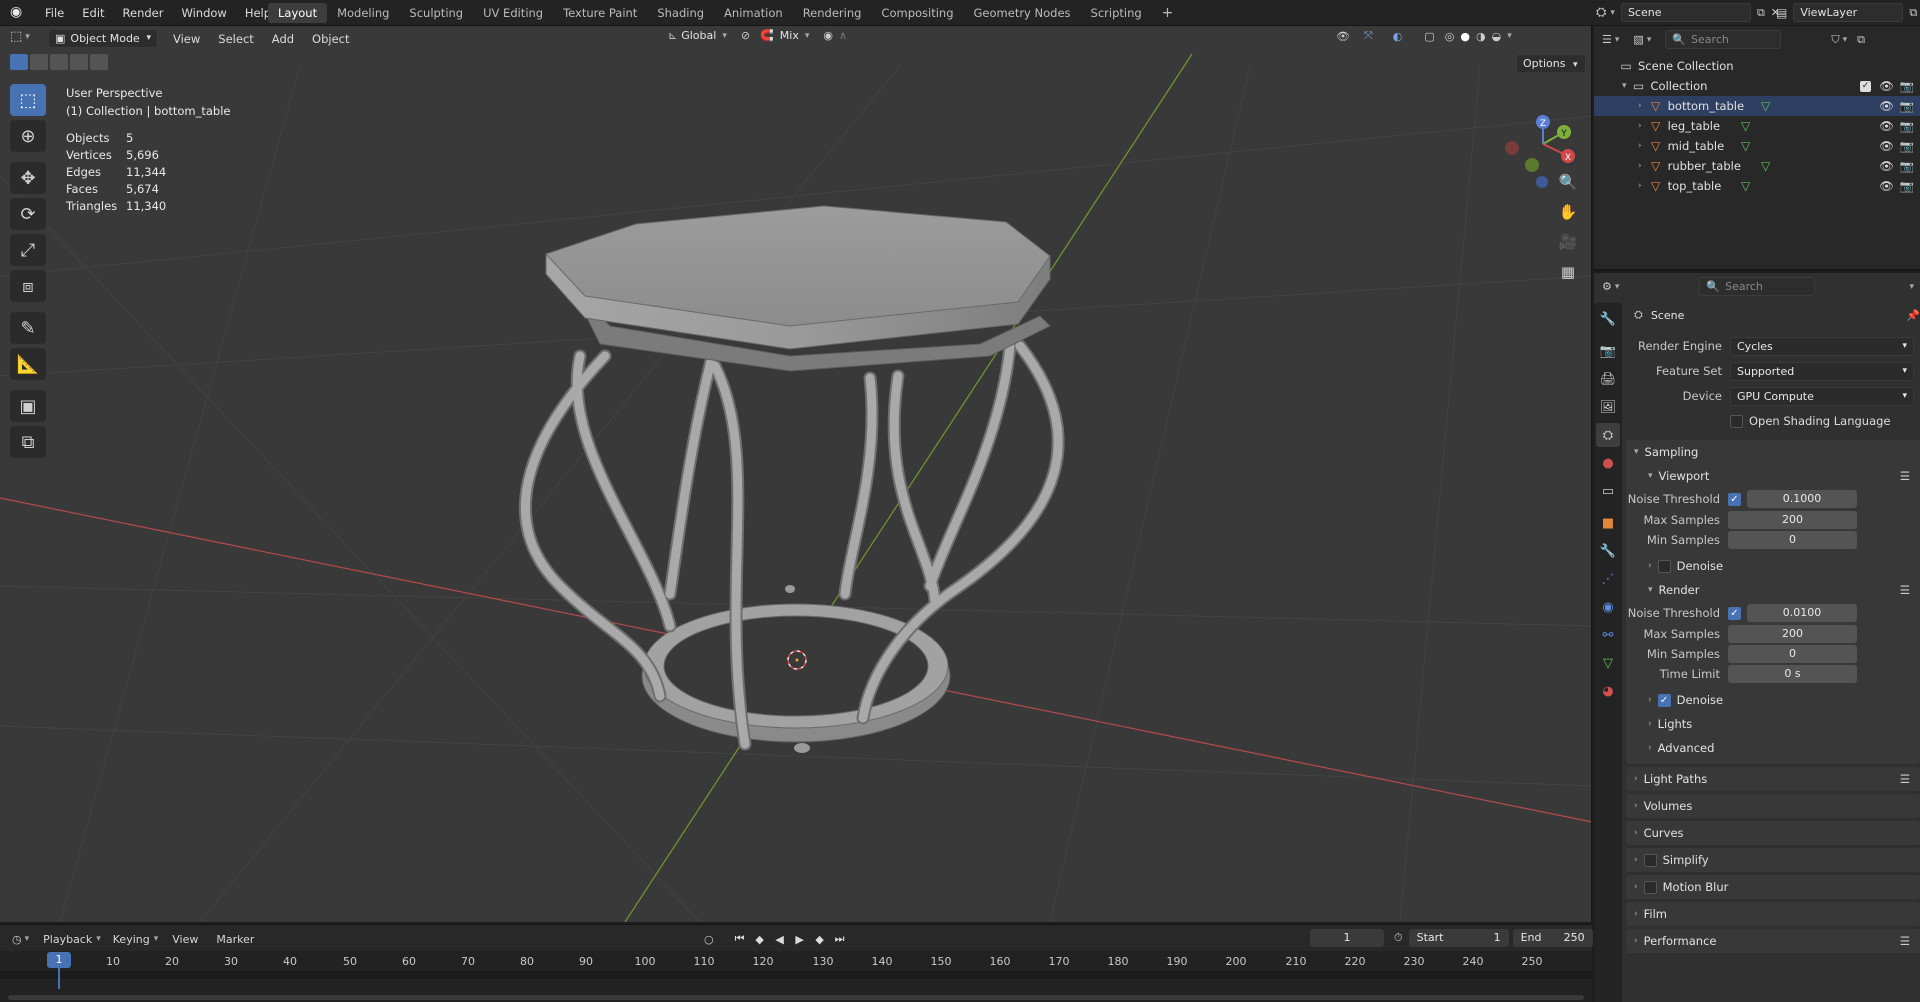 This screenshot has width=1920, height=1002. What do you see at coordinates (1773, 700) in the screenshot?
I see `render-denoise-header: › ✓ Denoise` at bounding box center [1773, 700].